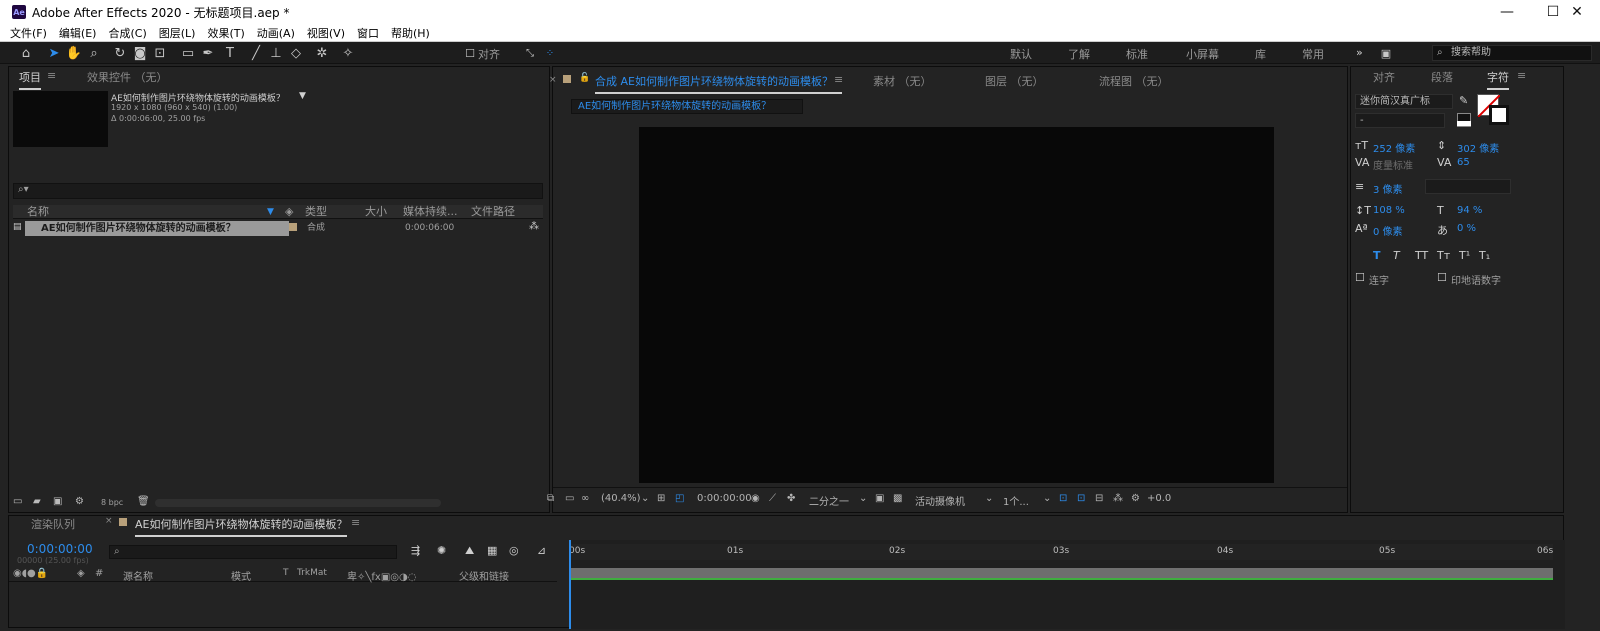 This screenshot has height=631, width=1600. What do you see at coordinates (1463, 100) in the screenshot?
I see `eyedropper-icon: ✎` at bounding box center [1463, 100].